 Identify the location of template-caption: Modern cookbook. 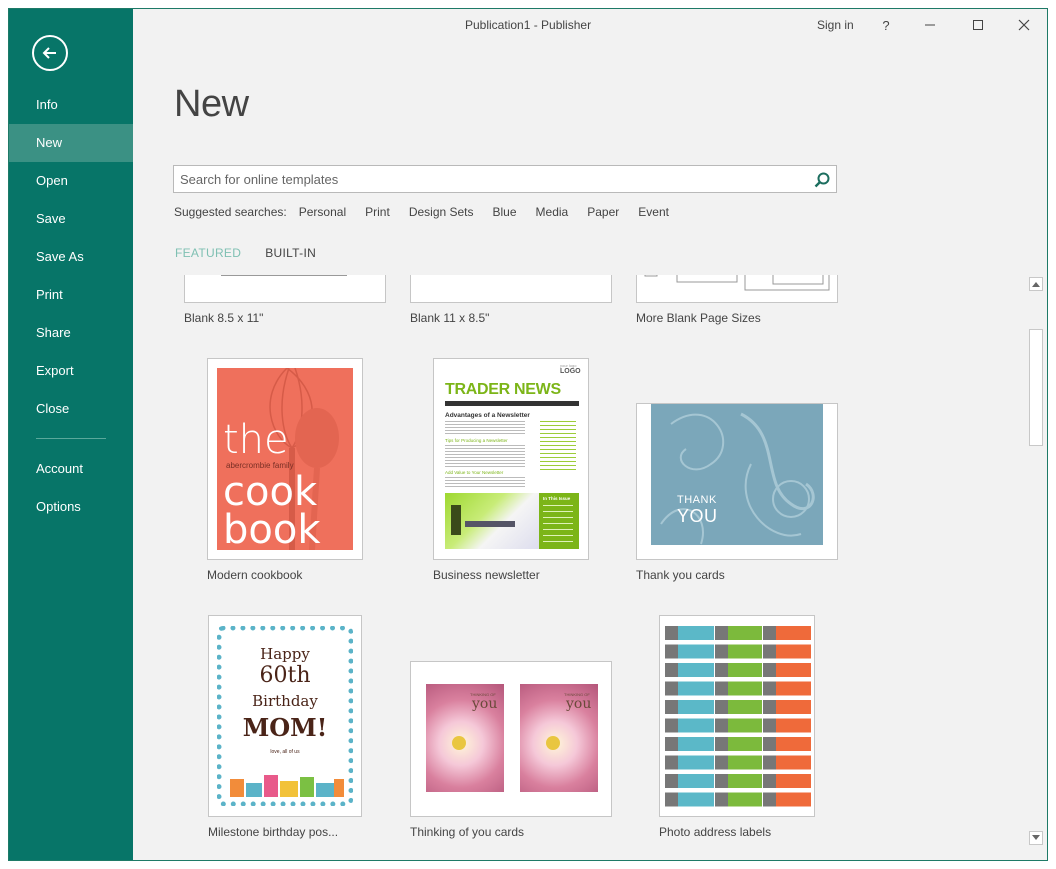
(255, 575).